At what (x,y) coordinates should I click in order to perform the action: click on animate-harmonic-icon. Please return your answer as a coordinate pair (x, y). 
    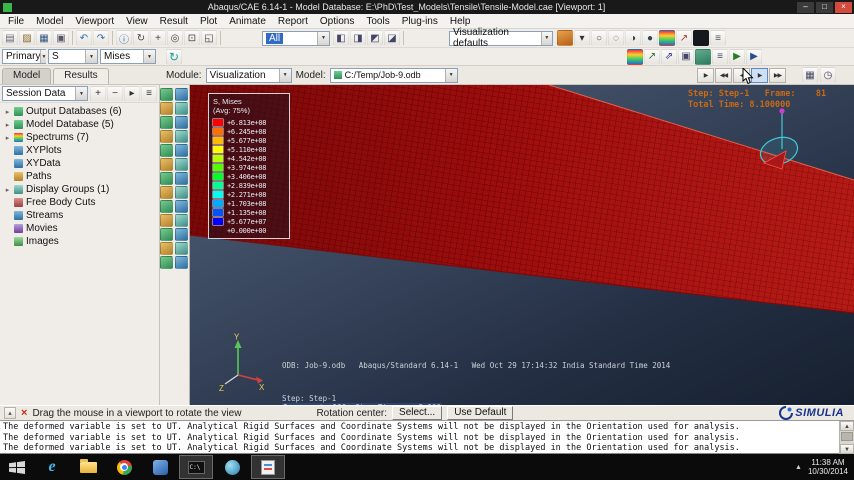
    Looking at the image, I should click on (181, 178).